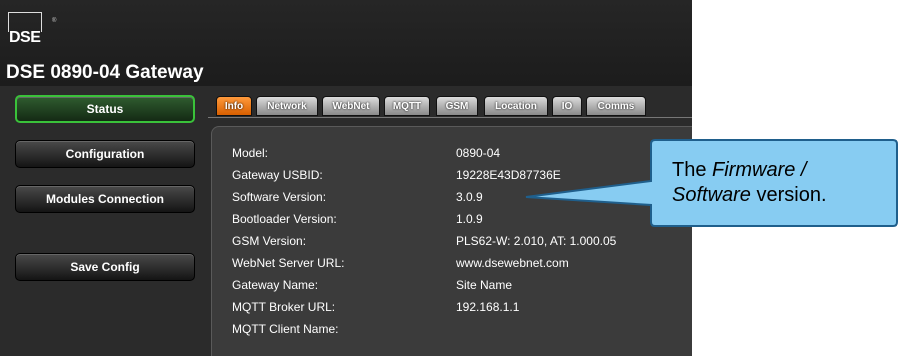 The height and width of the screenshot is (356, 908). Describe the element at coordinates (692, 170) in the screenshot. I see `callout-line1-prefix: The` at that location.